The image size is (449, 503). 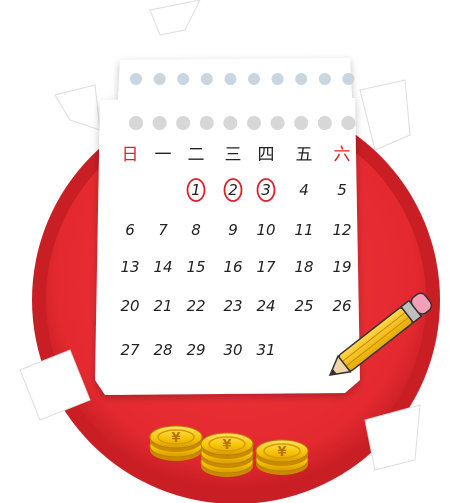 I want to click on weekday-label: 二, so click(x=196, y=155).